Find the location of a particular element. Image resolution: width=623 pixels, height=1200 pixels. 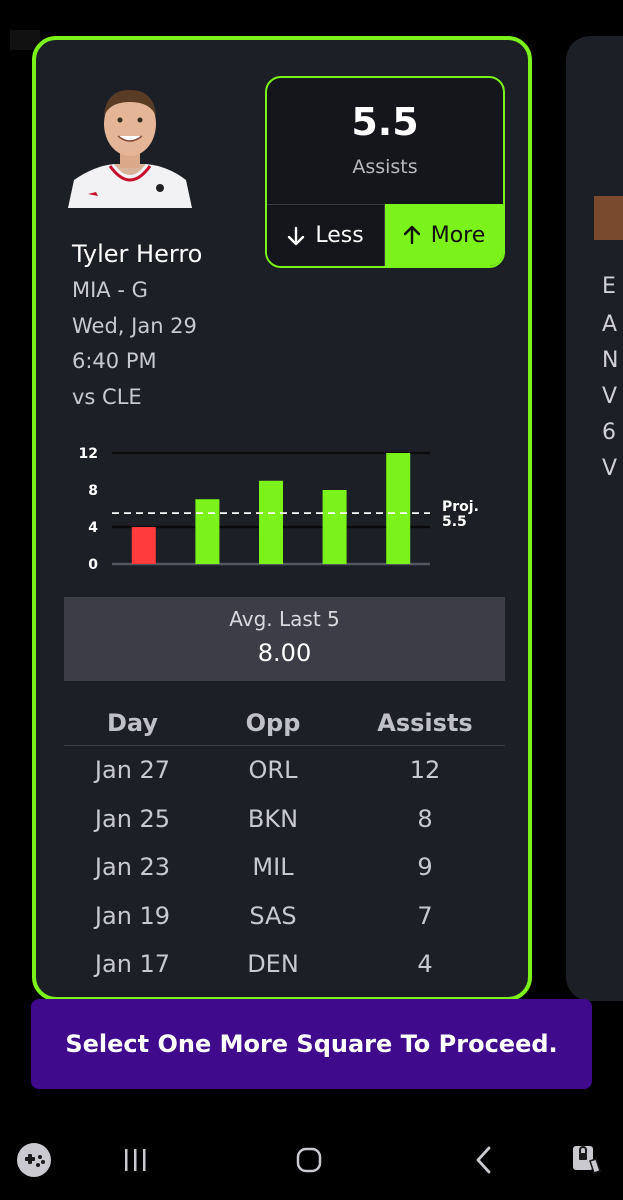

table-row: Jan 23 MIL 9 is located at coordinates (284, 867).